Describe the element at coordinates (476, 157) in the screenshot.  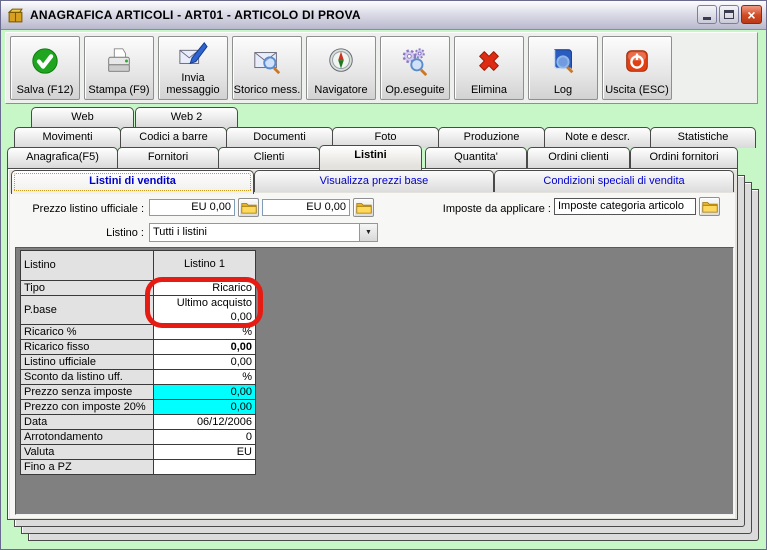
I see `tab-quantita: Quantita'` at that location.